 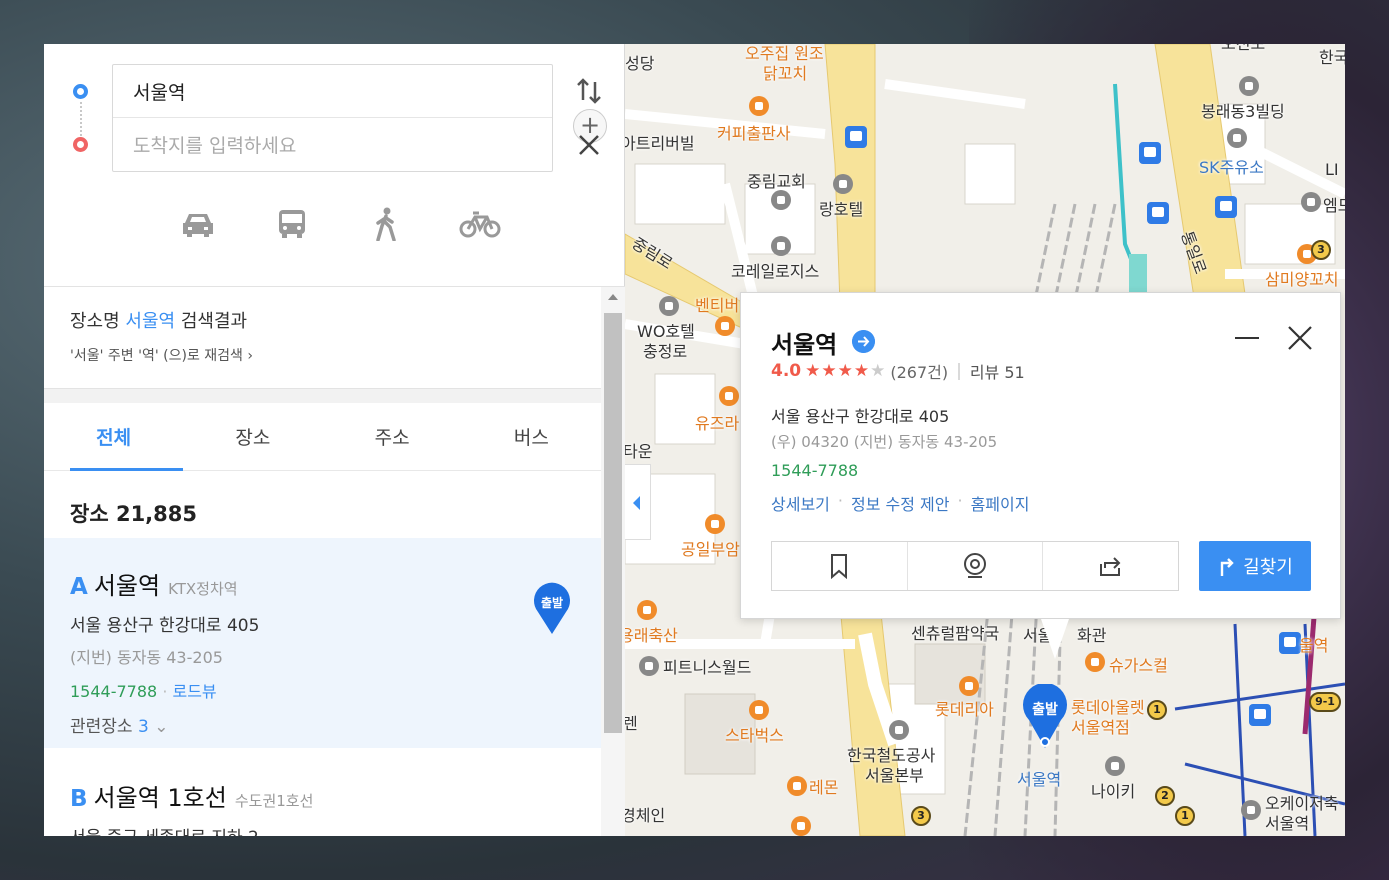 I want to click on map-label: 오천포, so click(x=1243, y=49).